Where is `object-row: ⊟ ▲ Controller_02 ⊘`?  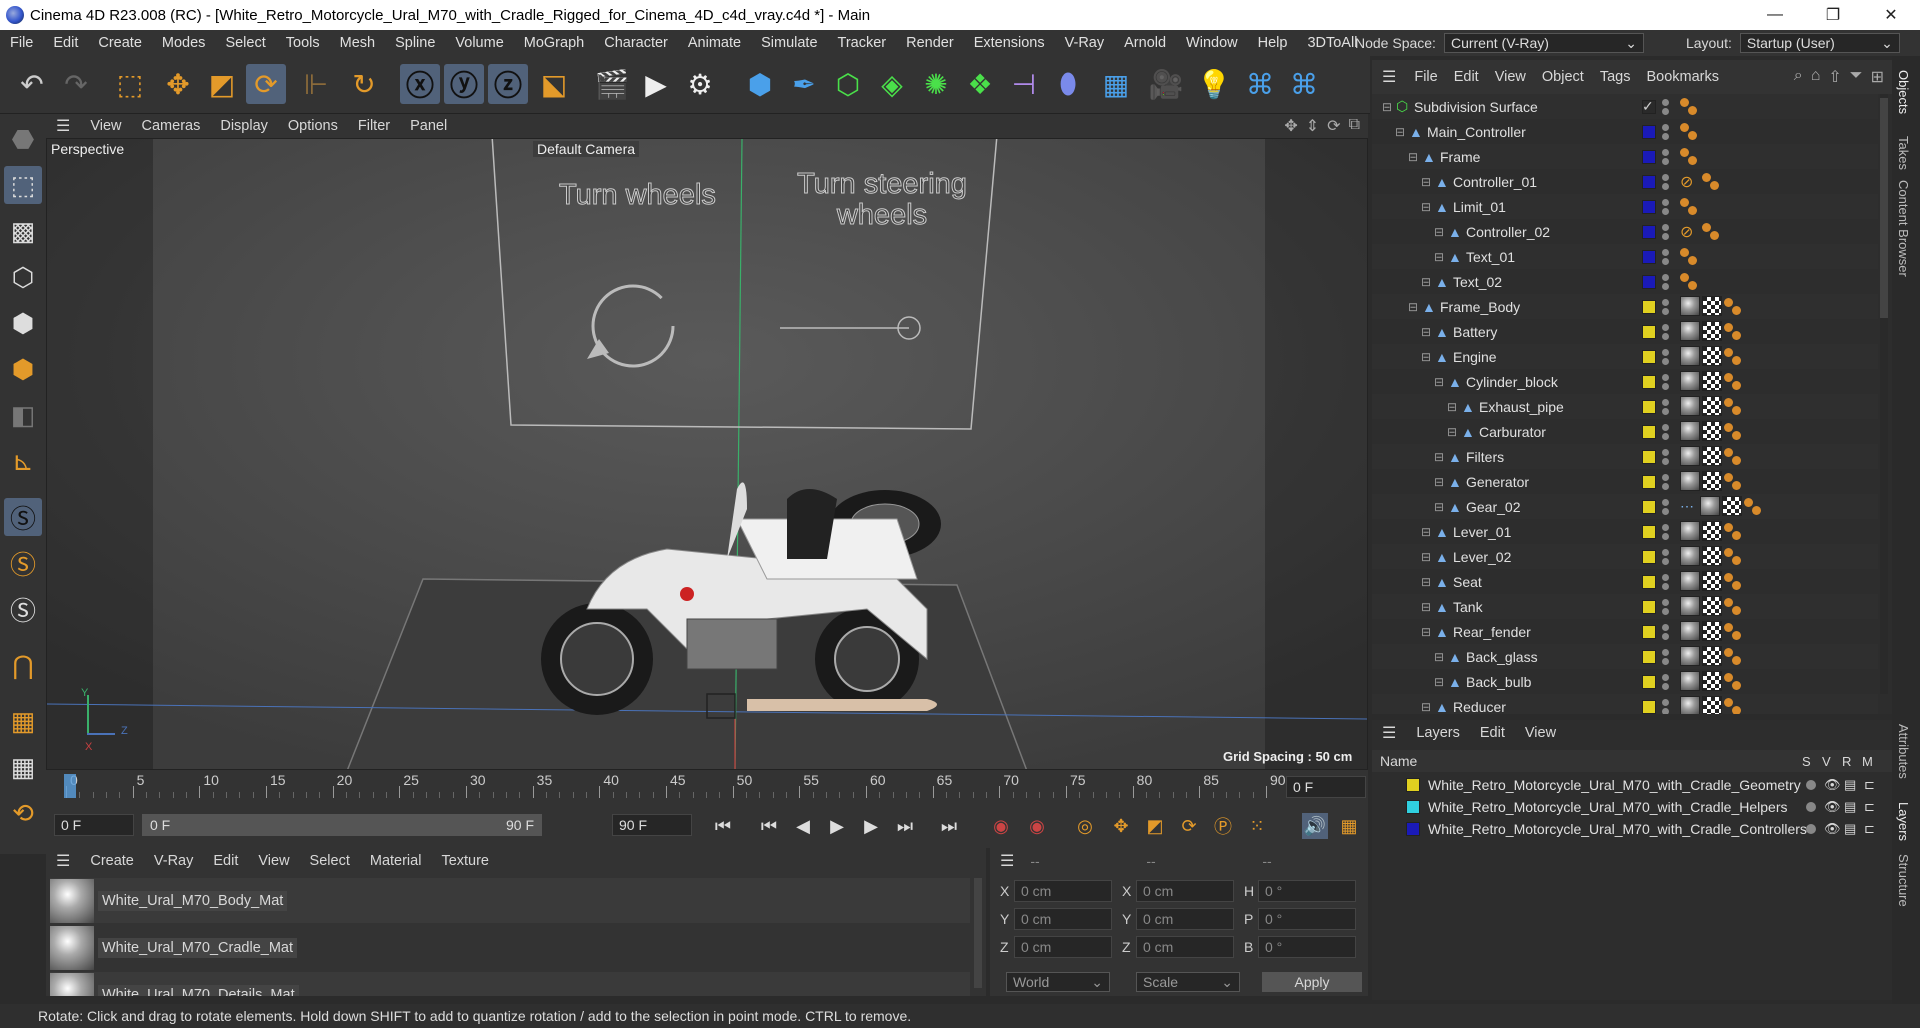 object-row: ⊟ ▲ Controller_02 ⊘ is located at coordinates (1625, 231).